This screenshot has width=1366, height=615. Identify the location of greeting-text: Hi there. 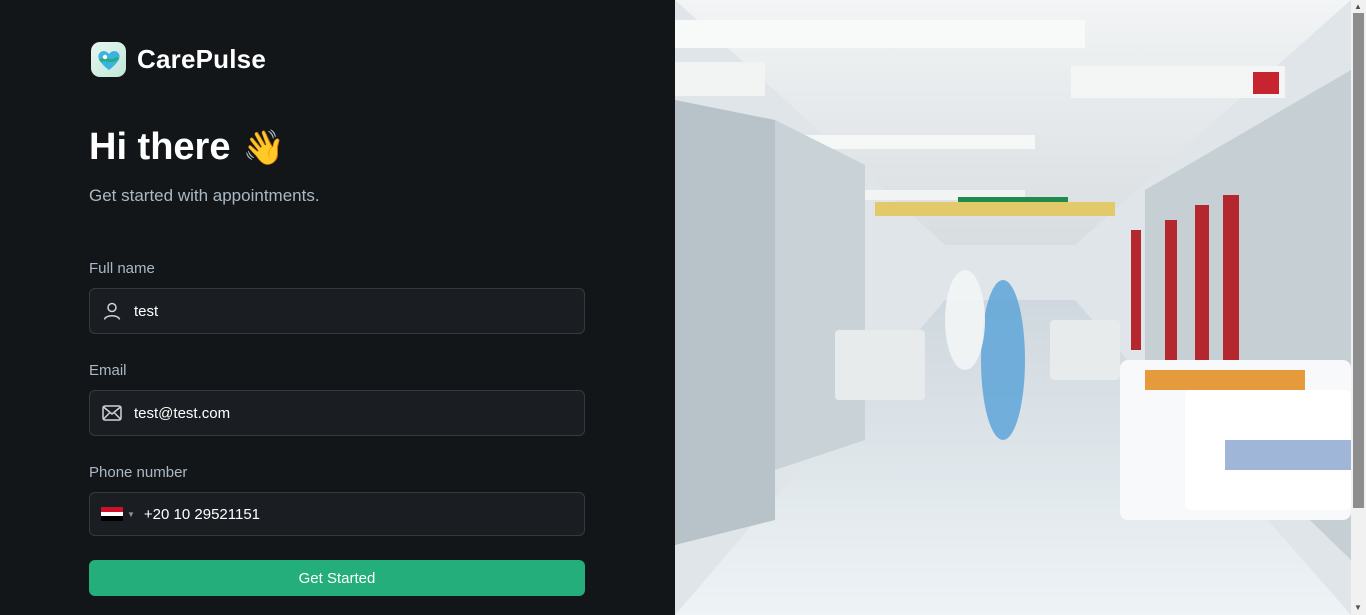
(160, 147).